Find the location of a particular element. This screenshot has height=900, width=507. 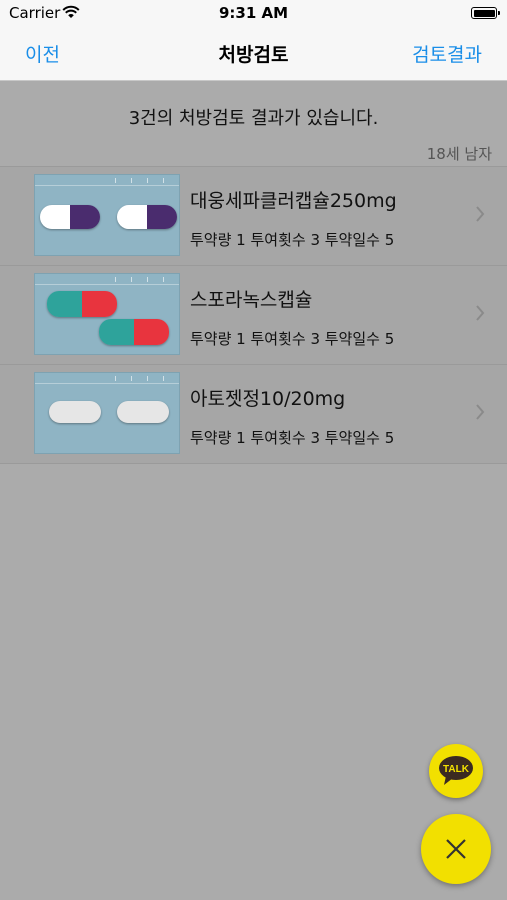

result-summary: 3건의 처방검토 결과가 있습니다. is located at coordinates (253, 118).